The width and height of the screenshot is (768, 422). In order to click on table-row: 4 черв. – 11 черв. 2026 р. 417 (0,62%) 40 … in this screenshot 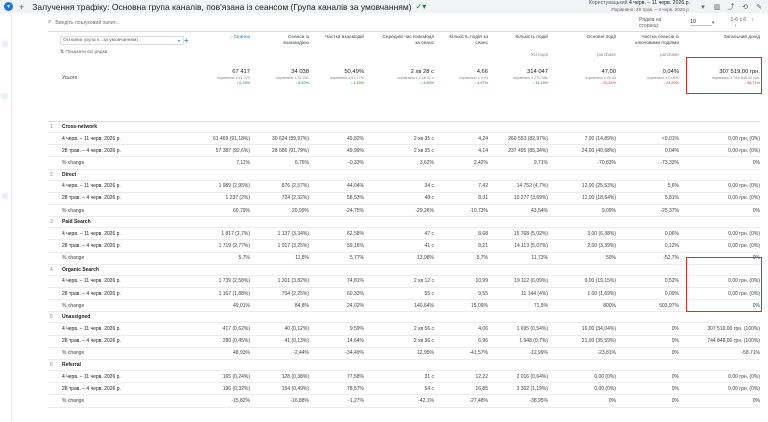, I will do `click(404, 329)`.